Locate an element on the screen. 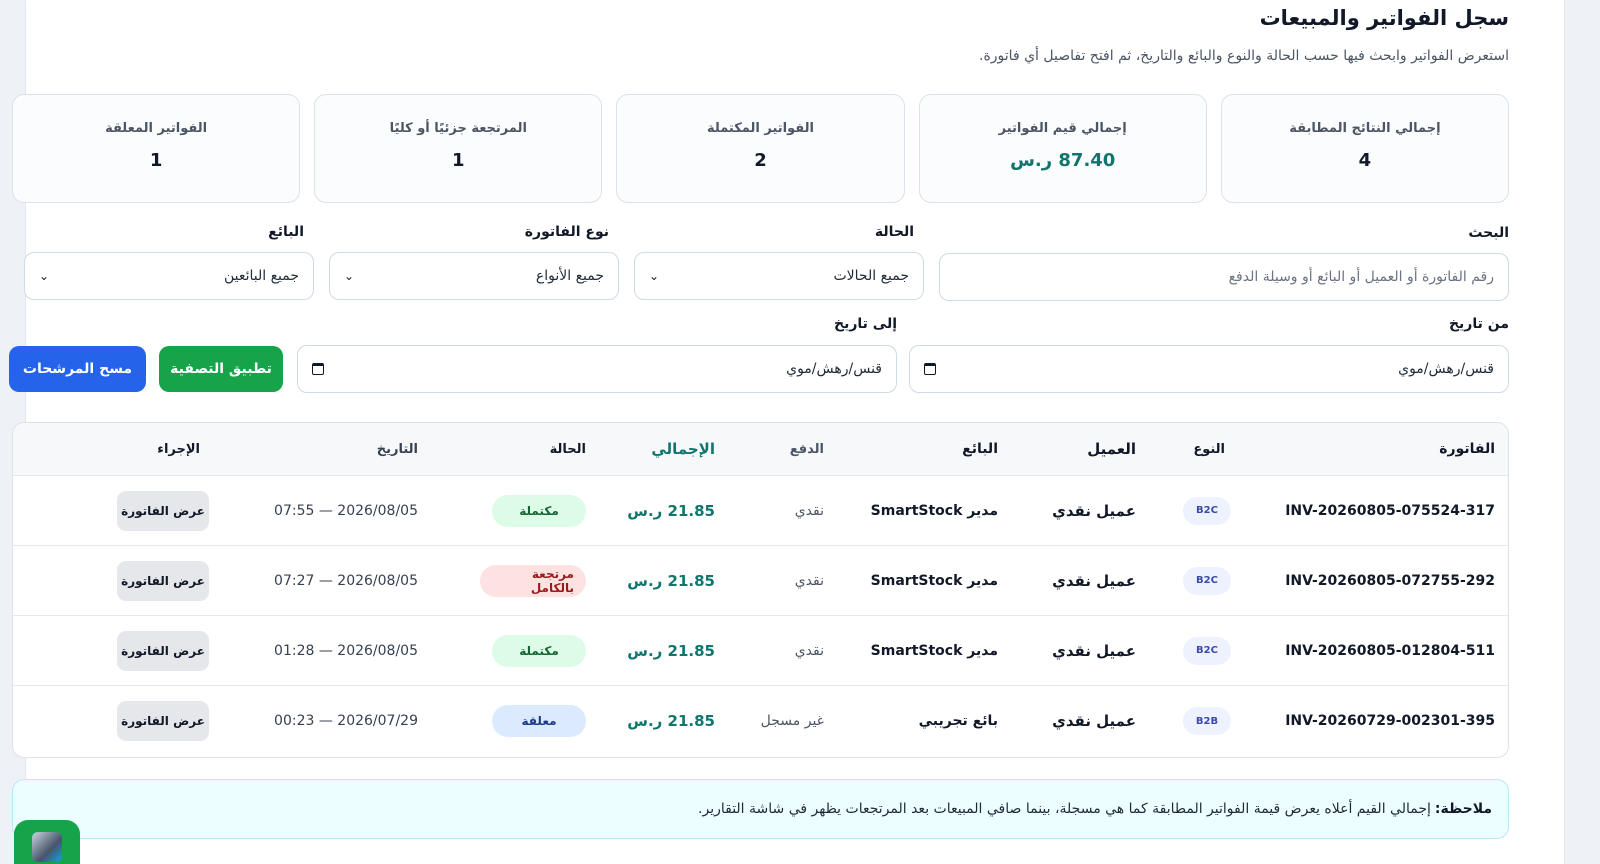  stat-completed: الفواتير المكتملة 2 is located at coordinates (760, 148).